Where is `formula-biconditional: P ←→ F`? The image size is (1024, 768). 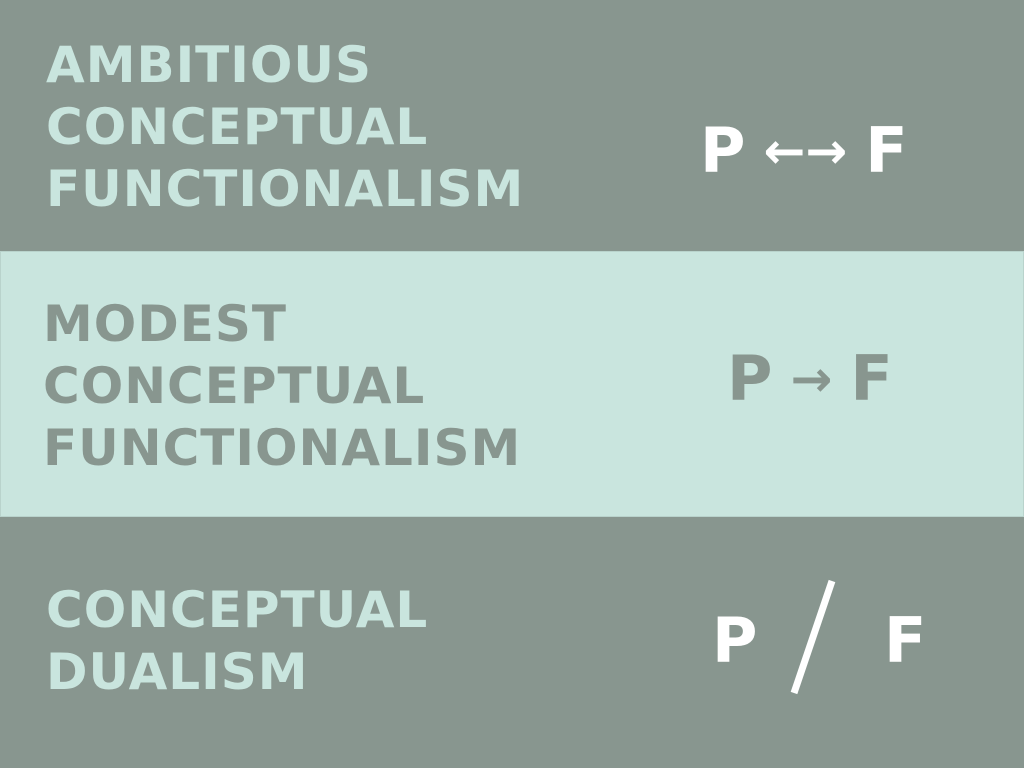
formula-biconditional: P ←→ F is located at coordinates (804, 151).